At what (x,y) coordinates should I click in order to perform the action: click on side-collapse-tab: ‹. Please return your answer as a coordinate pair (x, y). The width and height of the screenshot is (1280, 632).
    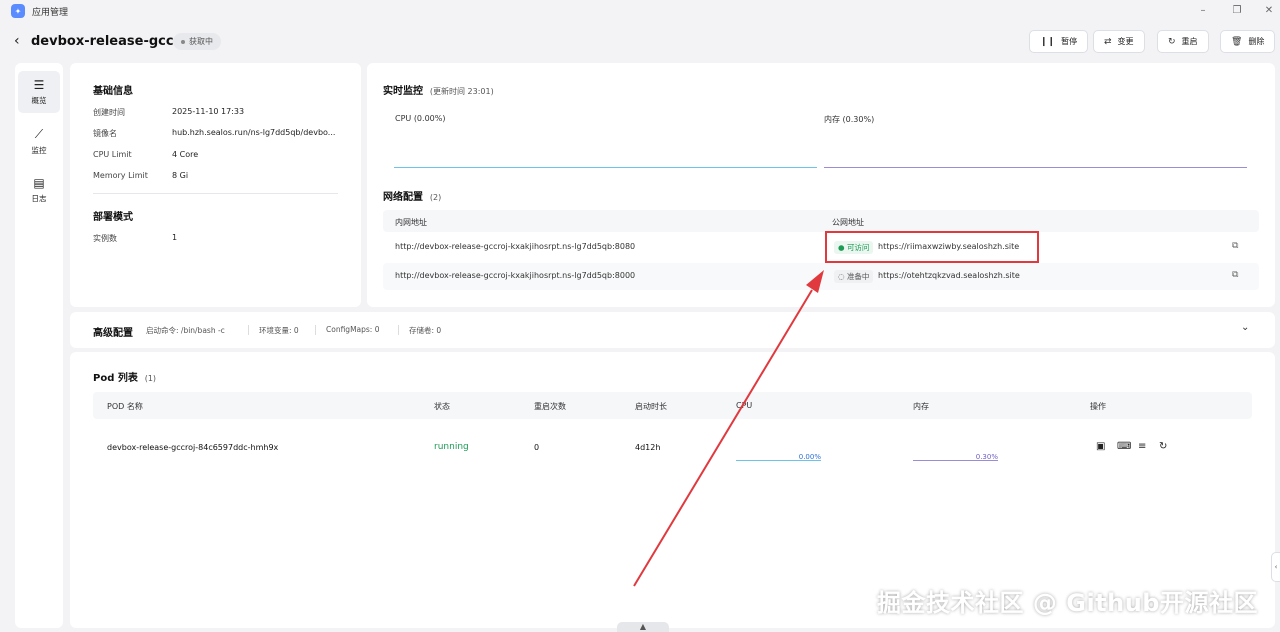
    Looking at the image, I should click on (1275, 567).